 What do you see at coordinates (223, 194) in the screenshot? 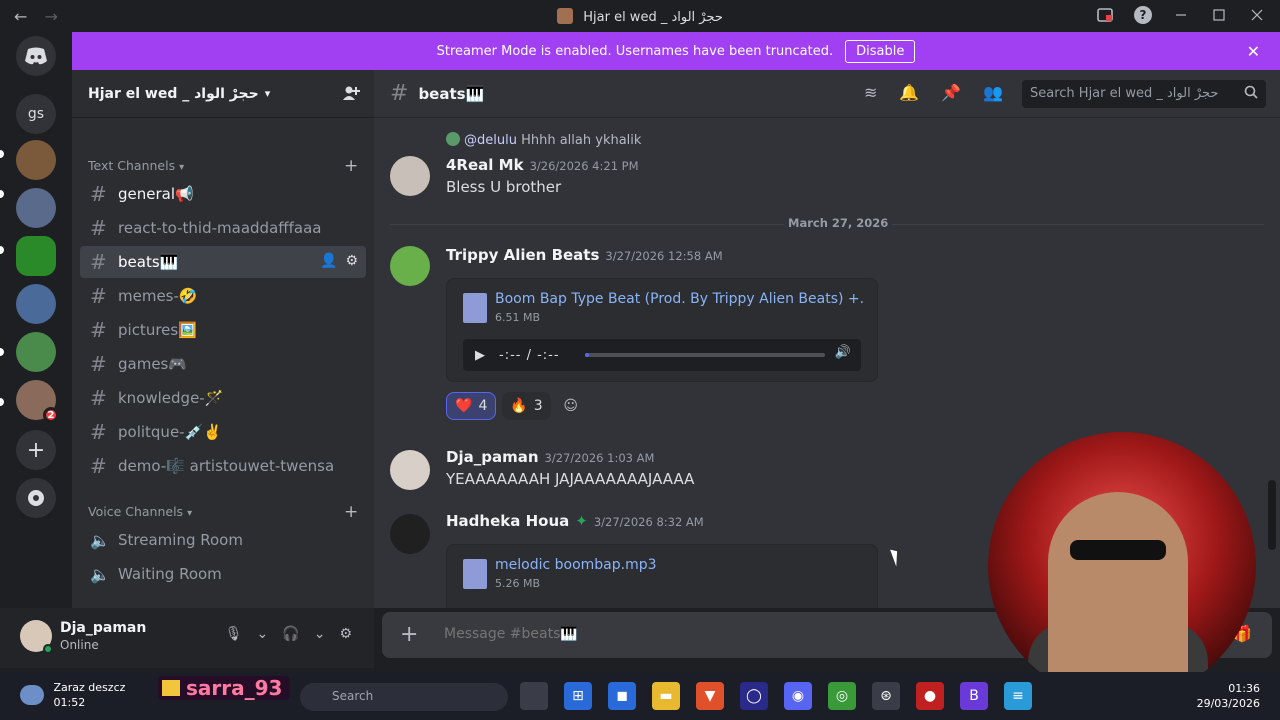
I see `channel-general: # general📢` at bounding box center [223, 194].